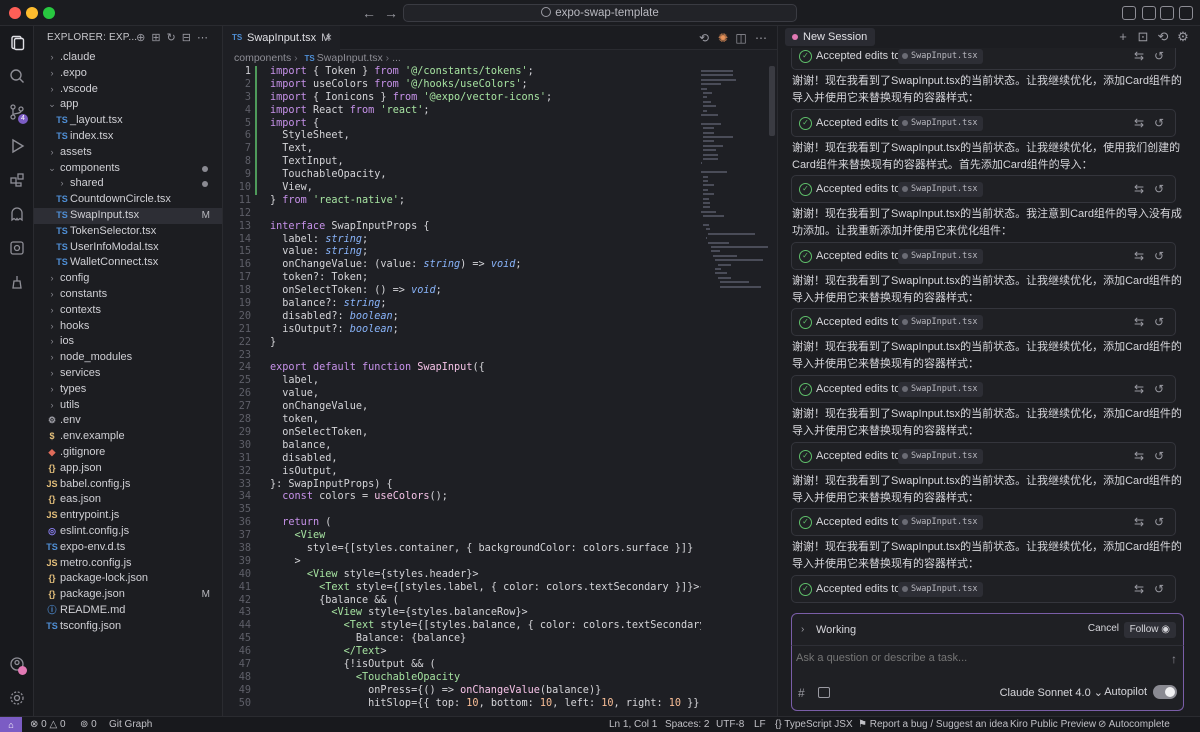 The image size is (1200, 732). What do you see at coordinates (633, 724) in the screenshot?
I see `cursor-position: Ln 1, Col 1` at bounding box center [633, 724].